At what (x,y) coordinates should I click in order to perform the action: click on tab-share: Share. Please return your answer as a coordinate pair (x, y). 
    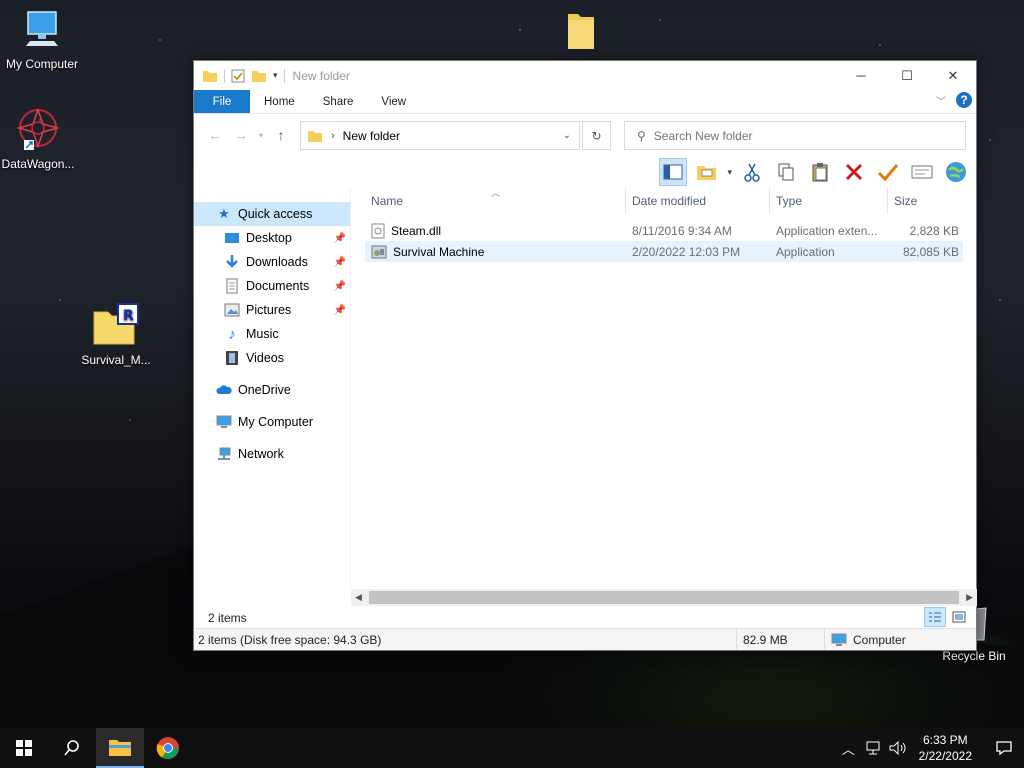
    Looking at the image, I should click on (338, 101).